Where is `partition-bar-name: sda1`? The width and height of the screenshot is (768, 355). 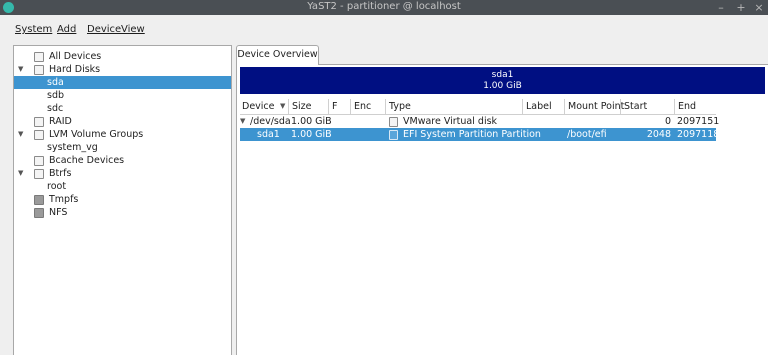
partition-bar-name: sda1 is located at coordinates (502, 75).